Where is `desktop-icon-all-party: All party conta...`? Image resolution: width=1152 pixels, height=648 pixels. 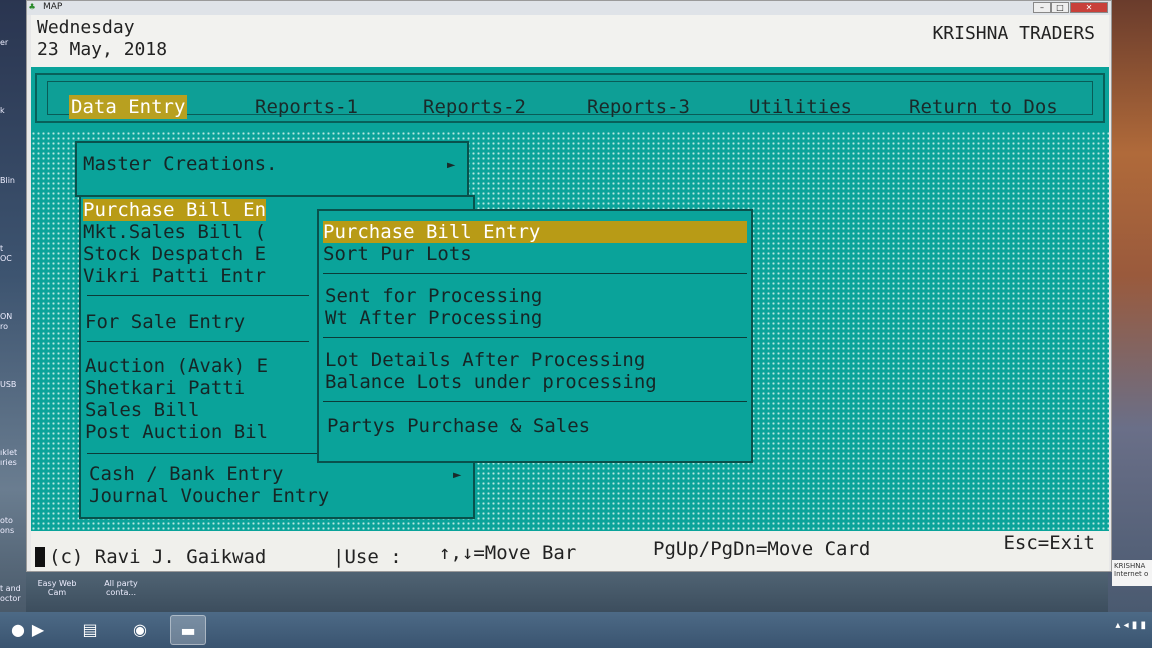
desktop-icon-all-party: All party conta... is located at coordinates (121, 588).